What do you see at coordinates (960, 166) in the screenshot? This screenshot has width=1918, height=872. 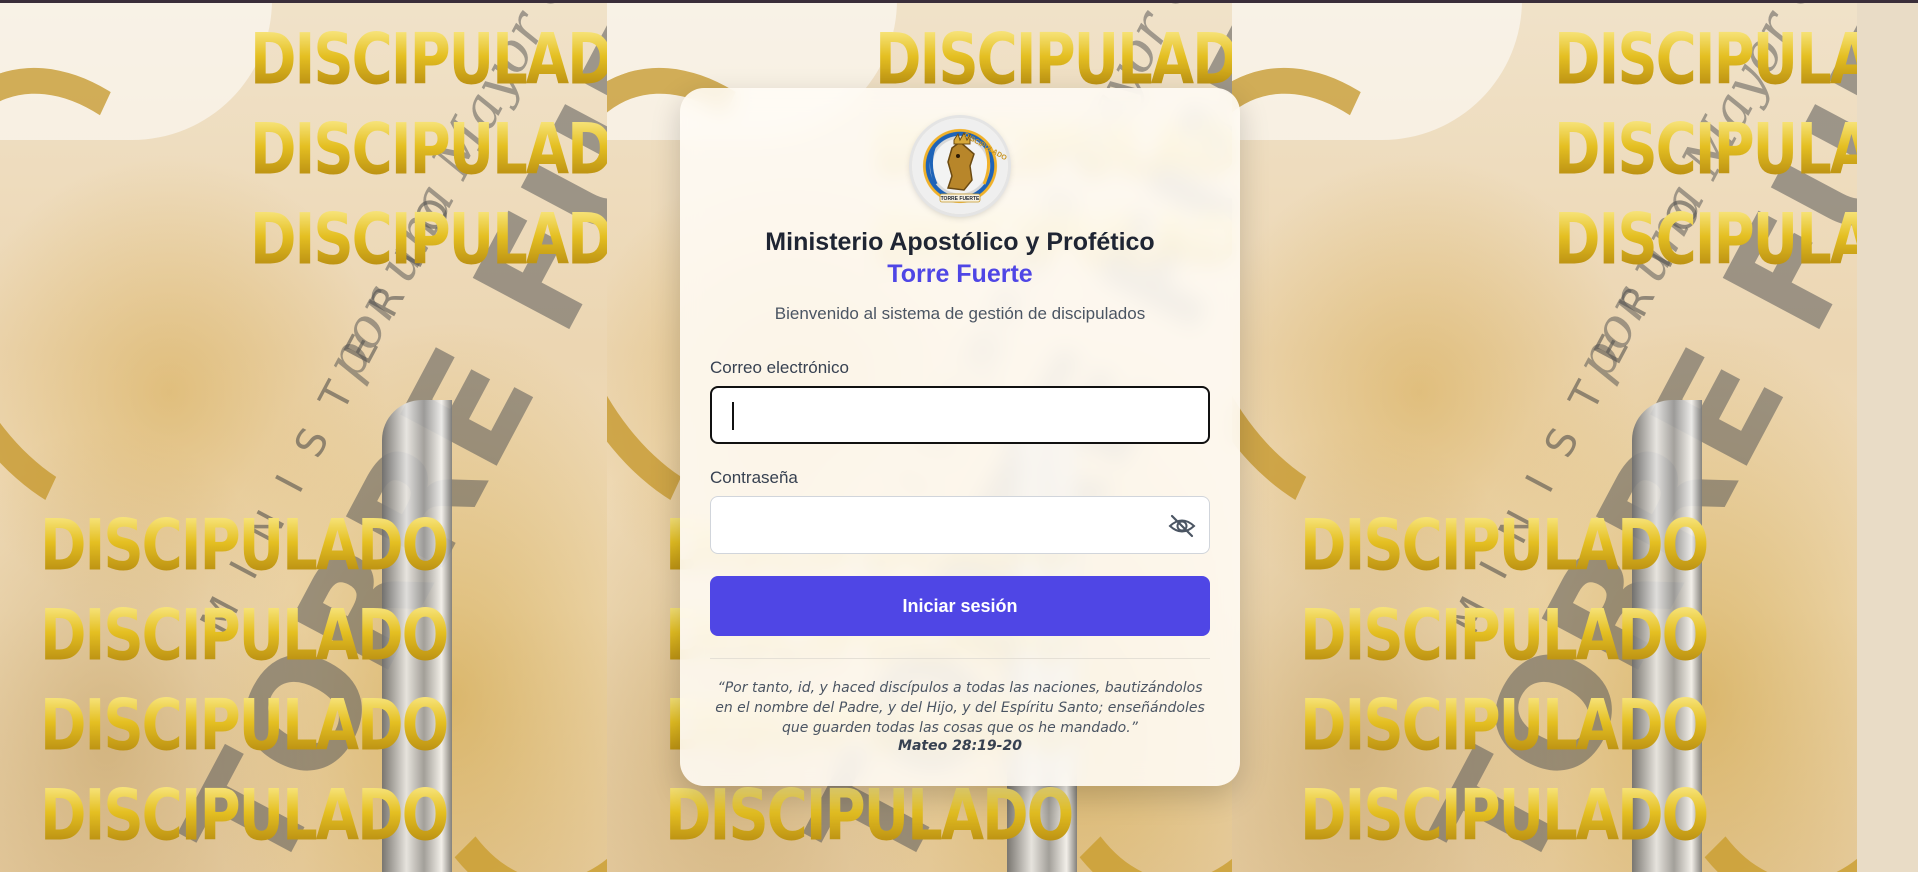 I see `ministry-logo: DISCIPULADO TORRE FUERTE` at bounding box center [960, 166].